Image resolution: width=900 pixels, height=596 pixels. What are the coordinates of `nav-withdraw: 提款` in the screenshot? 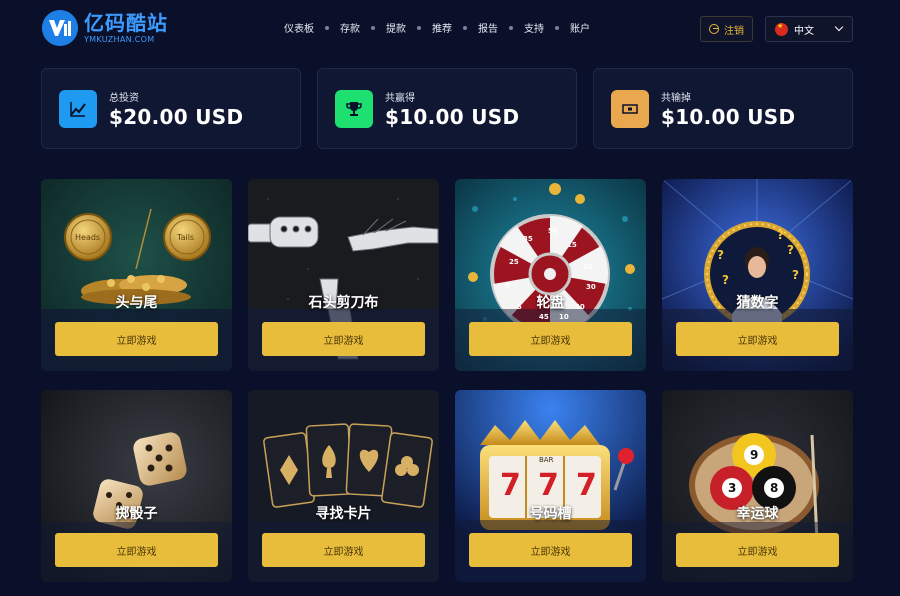 It's located at (396, 27).